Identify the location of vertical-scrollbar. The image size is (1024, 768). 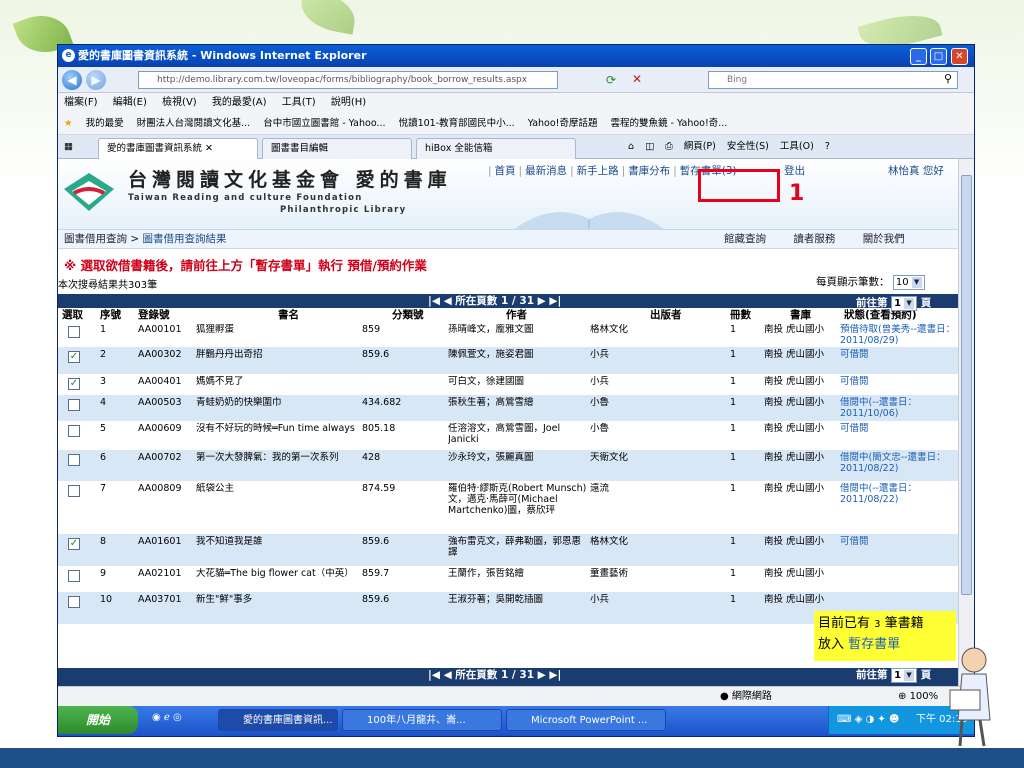
(966, 422).